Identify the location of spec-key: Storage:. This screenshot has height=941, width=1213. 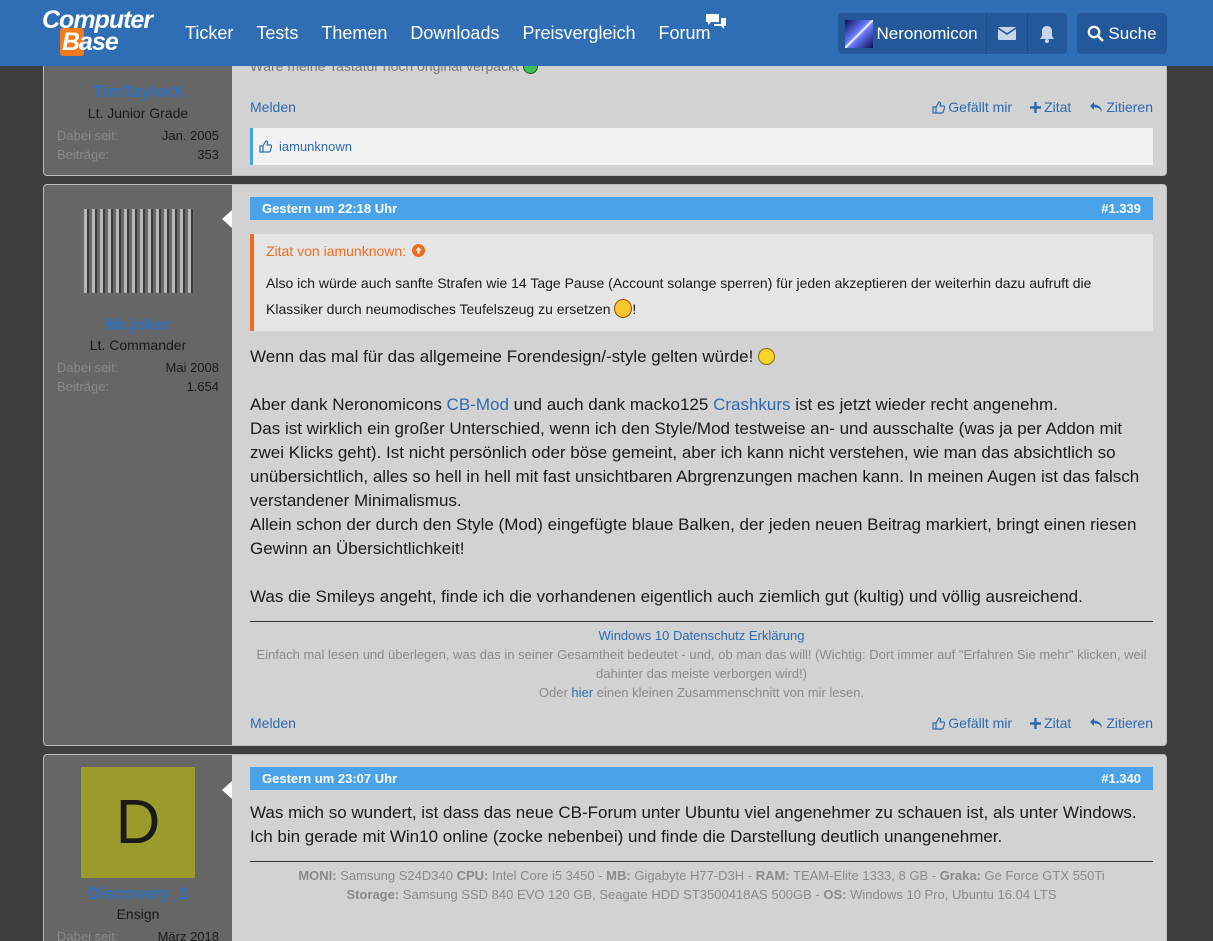
(373, 894).